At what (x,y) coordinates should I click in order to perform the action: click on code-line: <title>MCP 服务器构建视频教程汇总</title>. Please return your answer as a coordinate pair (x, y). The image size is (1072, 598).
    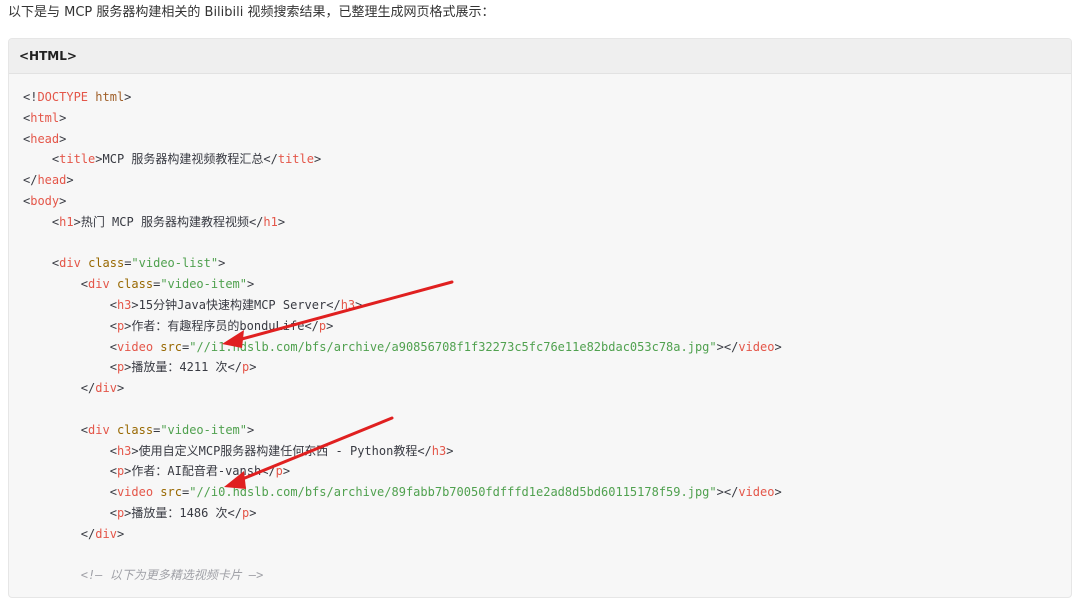
    Looking at the image, I should click on (547, 159).